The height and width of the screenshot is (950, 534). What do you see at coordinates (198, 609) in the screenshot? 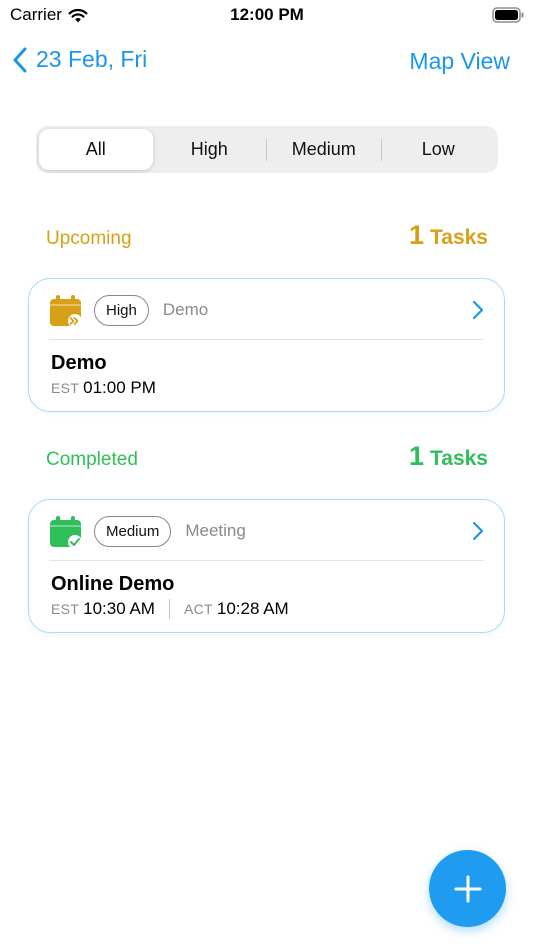
I see `act-label: ACT` at bounding box center [198, 609].